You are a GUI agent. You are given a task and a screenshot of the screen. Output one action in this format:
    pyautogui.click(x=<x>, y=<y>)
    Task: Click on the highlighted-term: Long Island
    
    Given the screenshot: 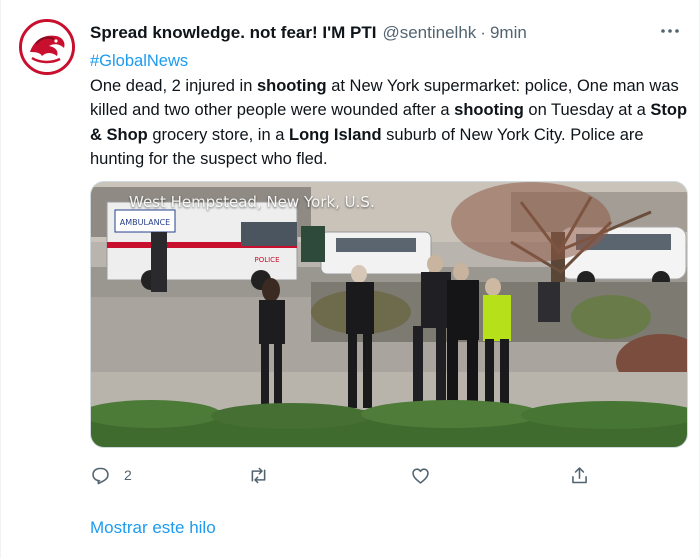 What is the action you would take?
    pyautogui.click(x=335, y=134)
    